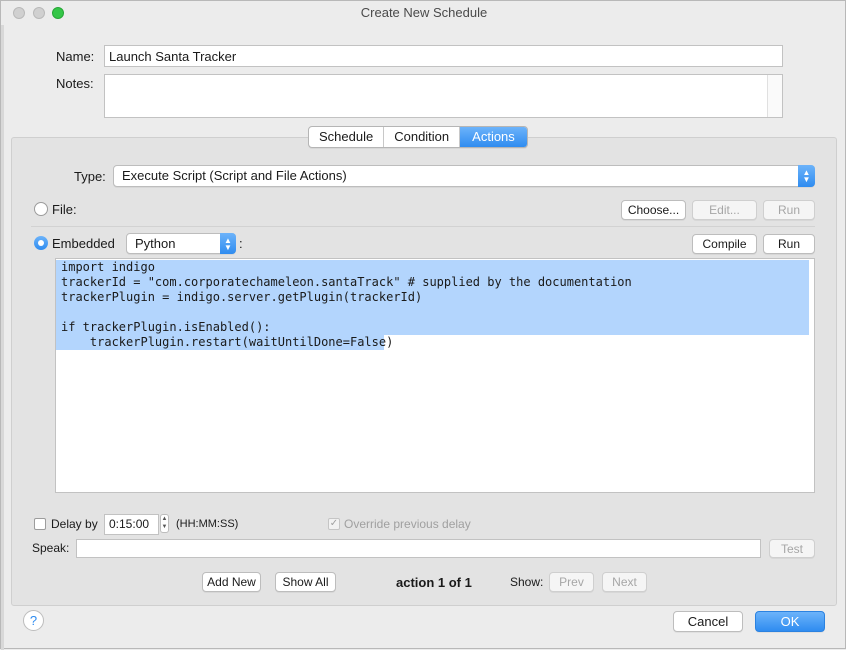 The height and width of the screenshot is (650, 846). I want to click on action-type-value: Execute Script (Script and File Actions), so click(234, 175).